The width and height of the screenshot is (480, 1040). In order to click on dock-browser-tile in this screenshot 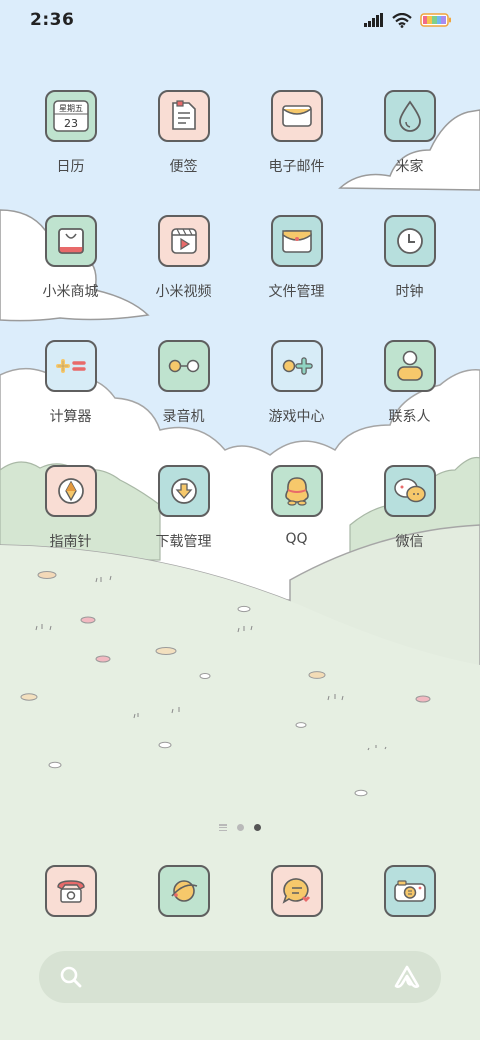, I will do `click(183, 891)`.